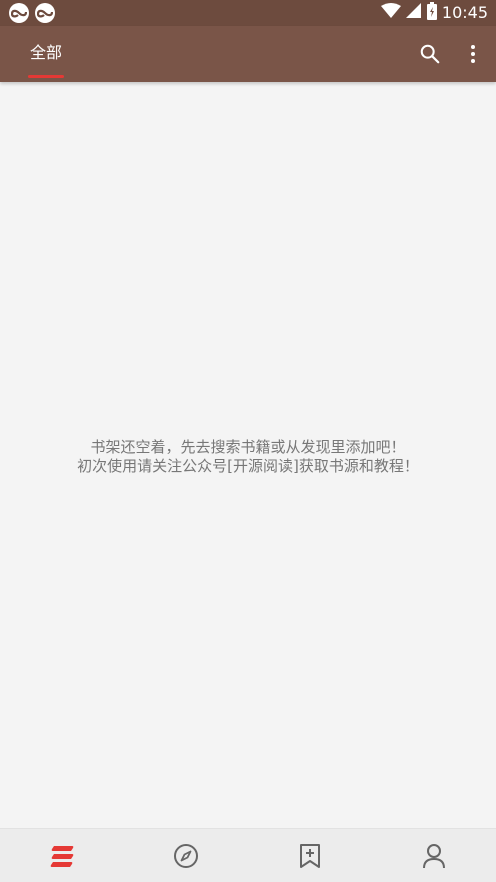 Image resolution: width=496 pixels, height=882 pixels. I want to click on nav-rss, so click(310, 855).